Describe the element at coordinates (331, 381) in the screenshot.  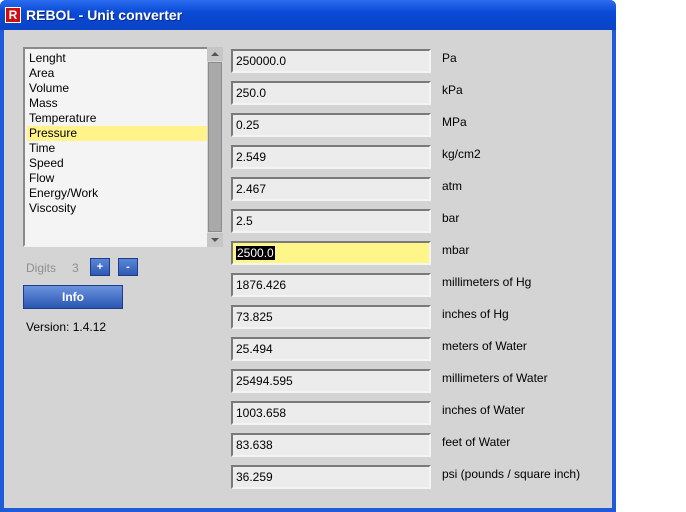
I see `value-field: 25494.595` at that location.